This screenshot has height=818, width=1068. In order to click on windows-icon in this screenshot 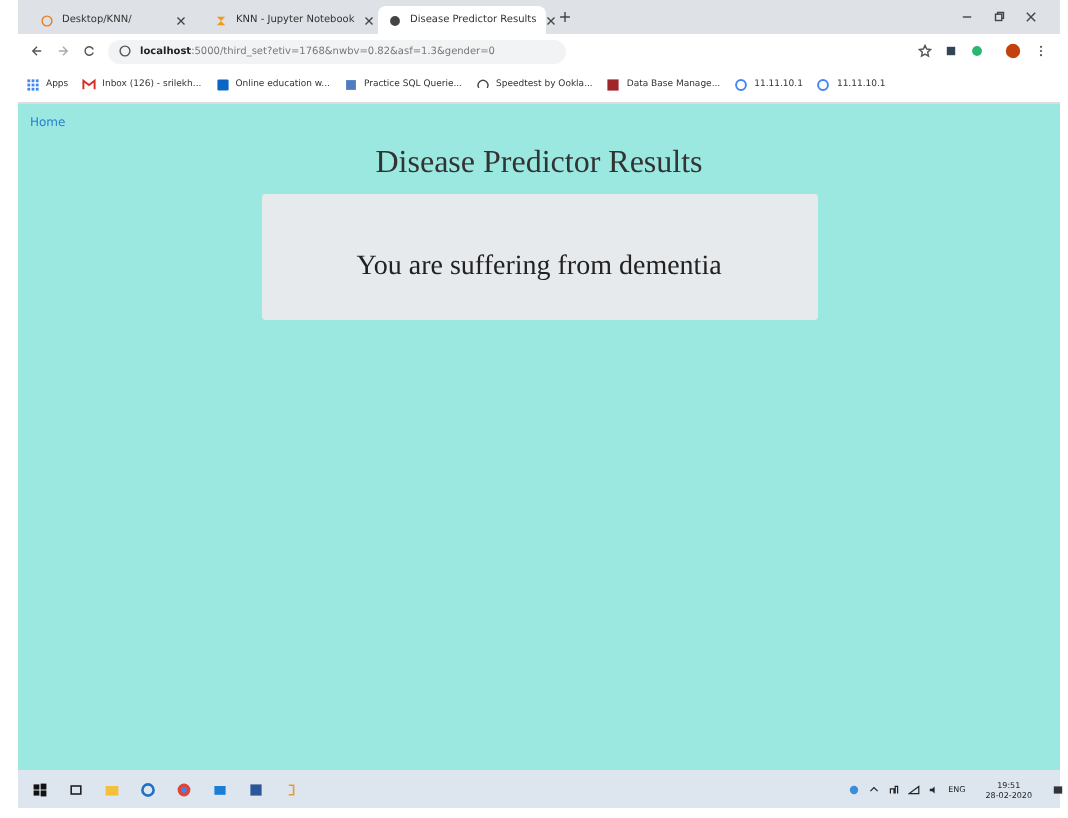, I will do `click(40, 789)`.